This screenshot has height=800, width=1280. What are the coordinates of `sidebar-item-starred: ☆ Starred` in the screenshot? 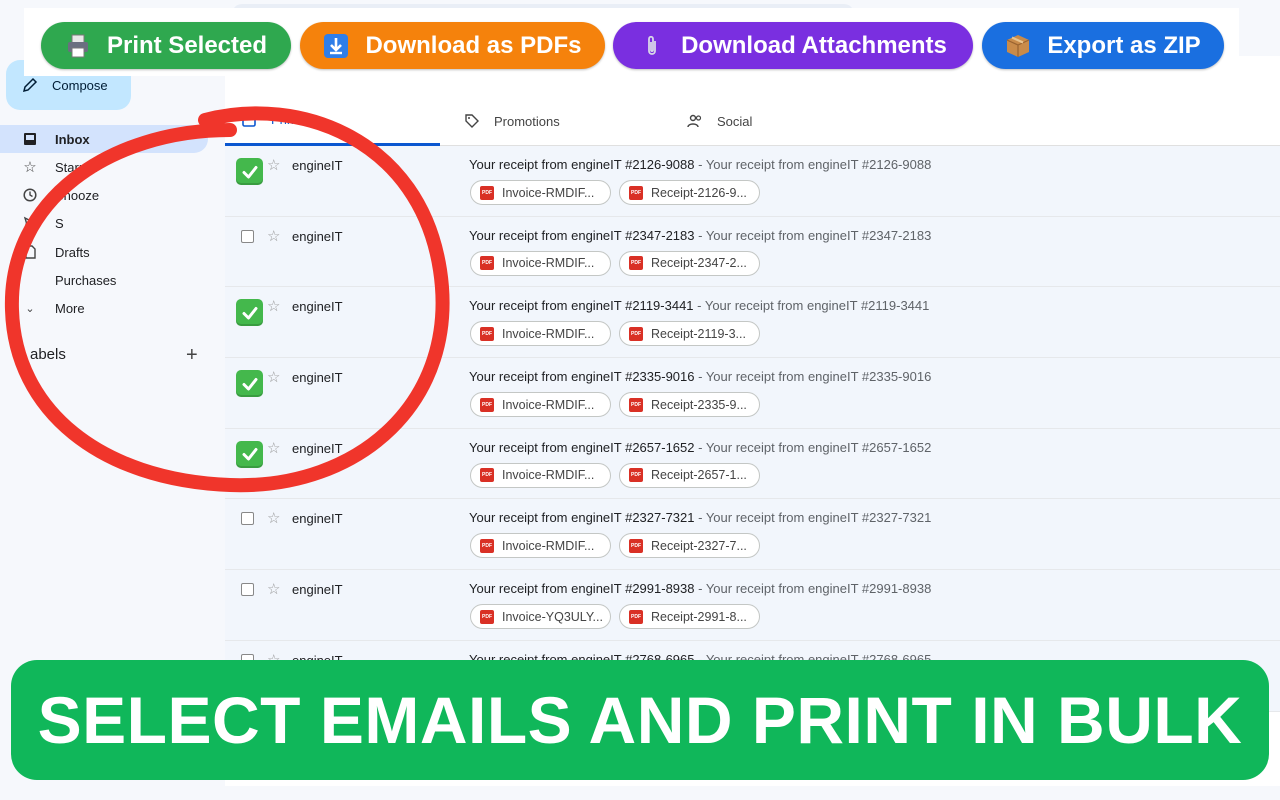 It's located at (104, 167).